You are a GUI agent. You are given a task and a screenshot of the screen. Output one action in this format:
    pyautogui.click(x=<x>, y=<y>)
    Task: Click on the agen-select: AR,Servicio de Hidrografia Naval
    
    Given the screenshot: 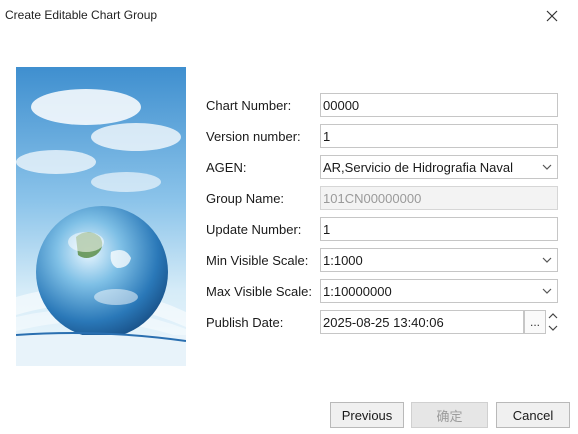 What is the action you would take?
    pyautogui.click(x=439, y=167)
    